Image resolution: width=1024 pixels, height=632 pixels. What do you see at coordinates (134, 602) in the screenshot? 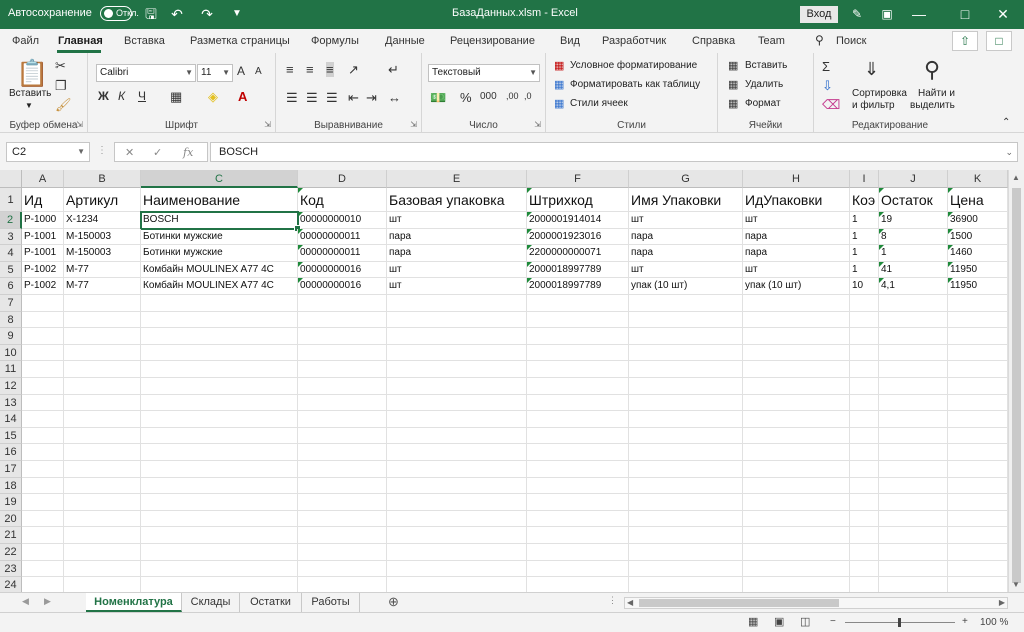
I see `sheet-tab-nomenclature: Номенклатура` at bounding box center [134, 602].